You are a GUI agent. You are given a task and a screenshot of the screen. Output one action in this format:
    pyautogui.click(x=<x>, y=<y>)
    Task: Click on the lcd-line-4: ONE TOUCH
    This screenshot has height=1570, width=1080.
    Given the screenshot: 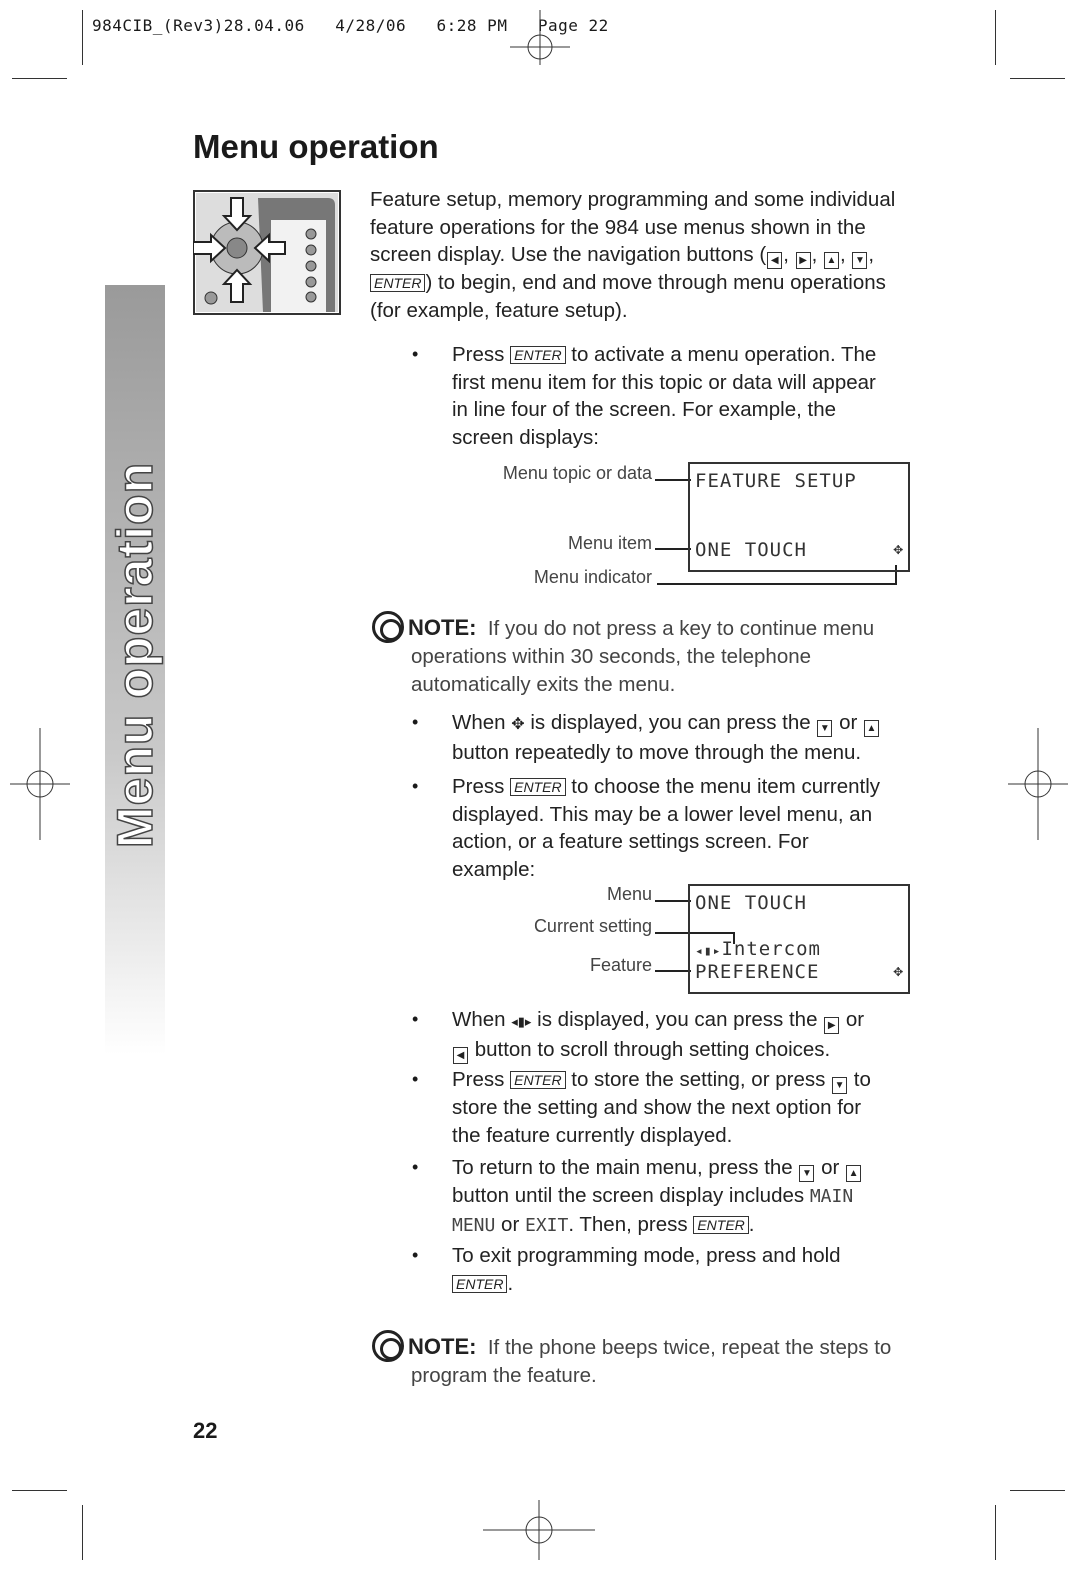 What is the action you would take?
    pyautogui.click(x=751, y=550)
    